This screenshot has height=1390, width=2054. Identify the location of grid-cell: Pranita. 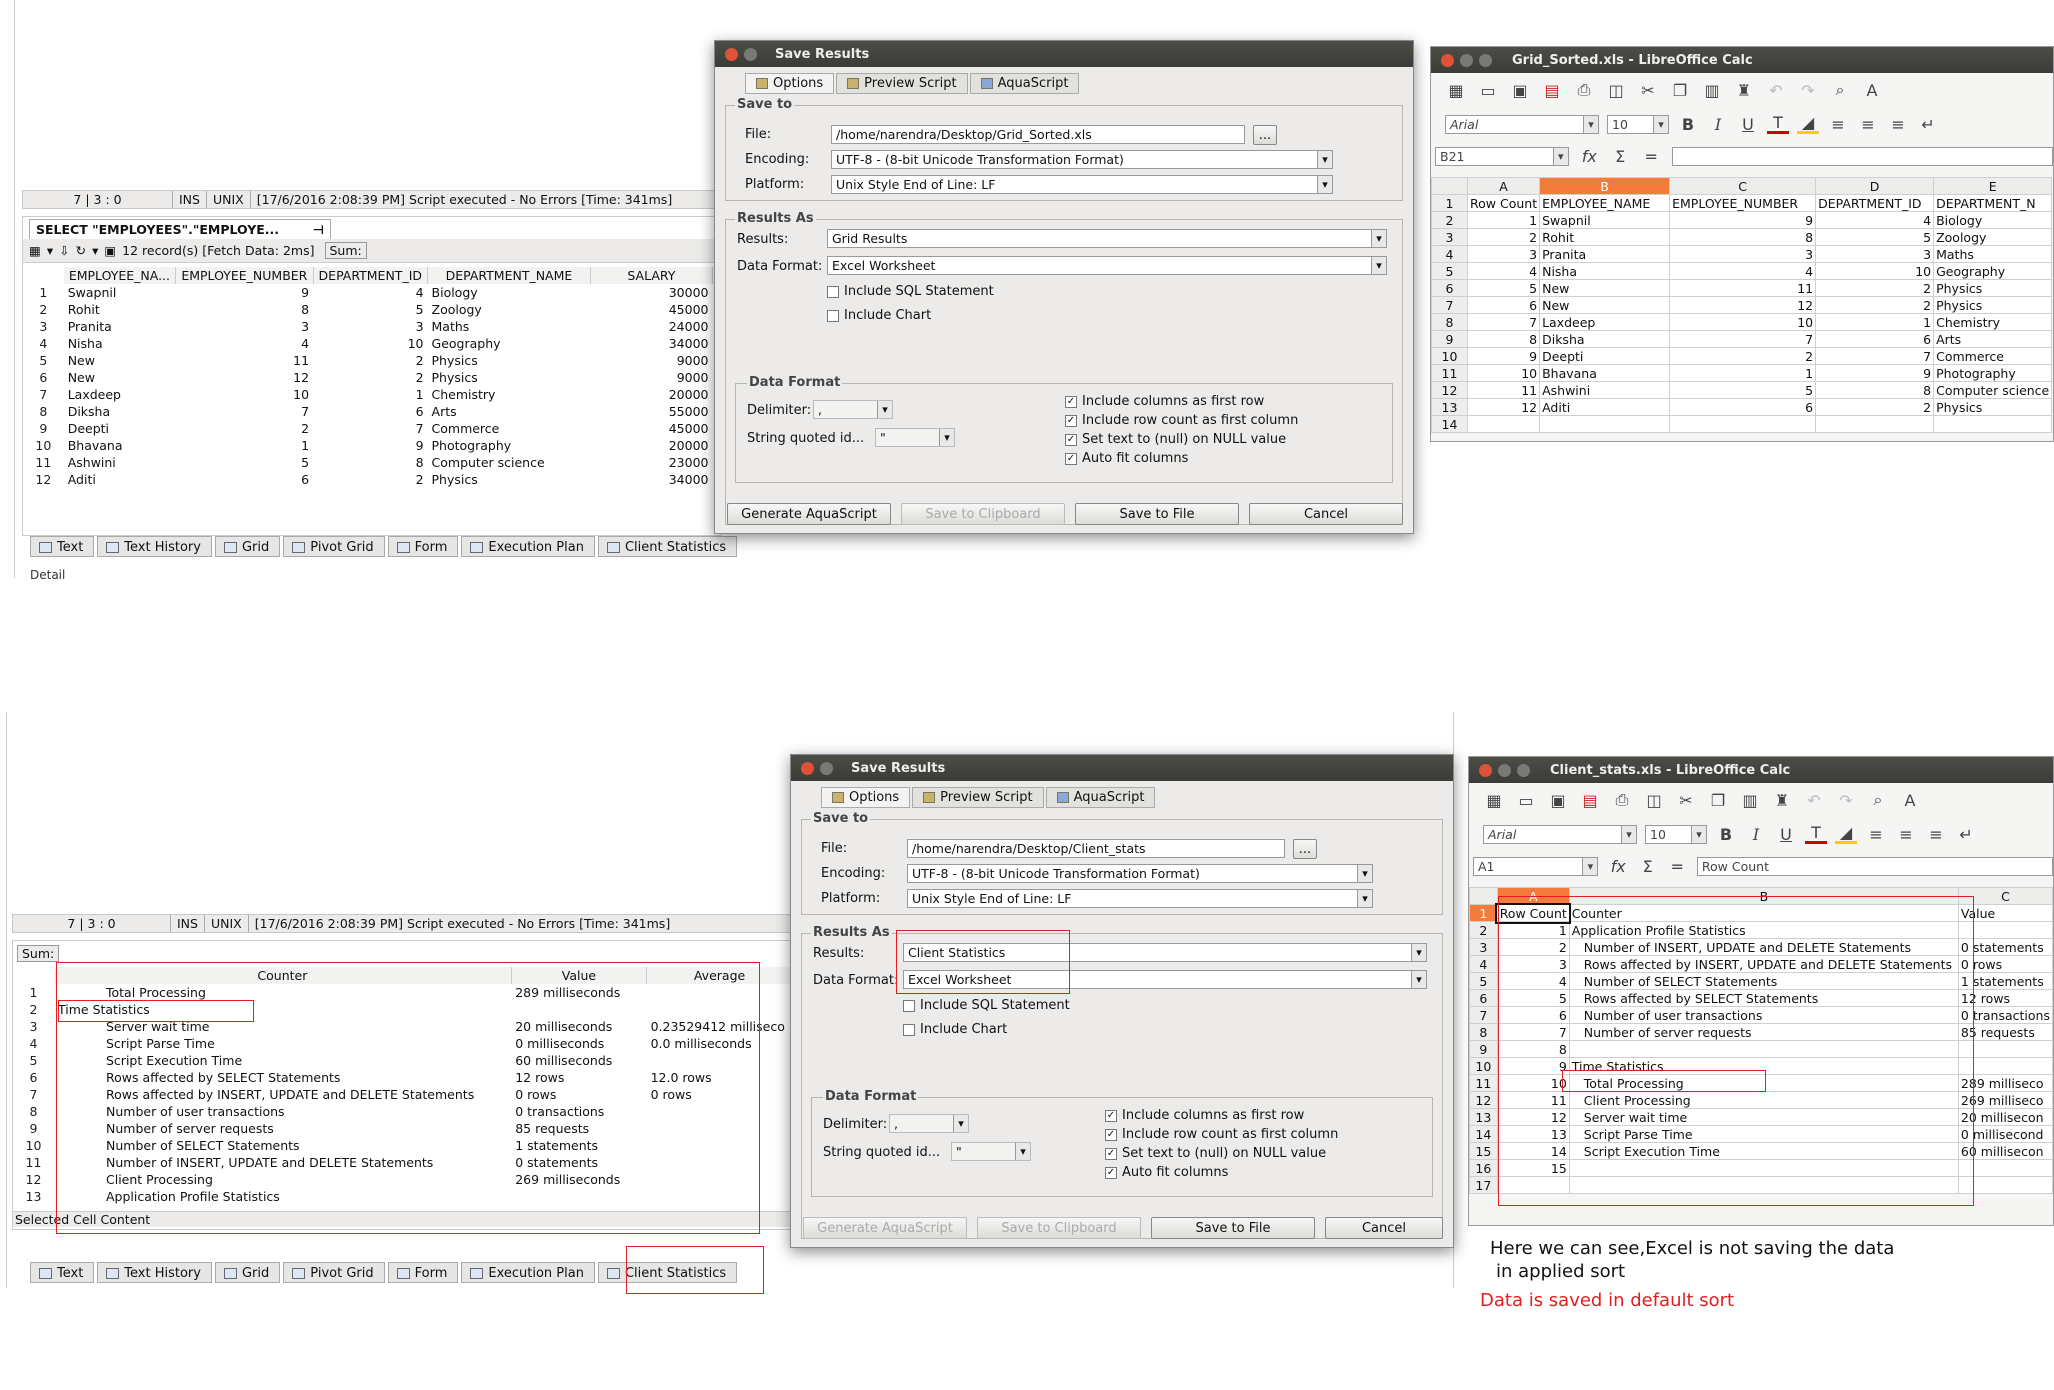
(120, 326).